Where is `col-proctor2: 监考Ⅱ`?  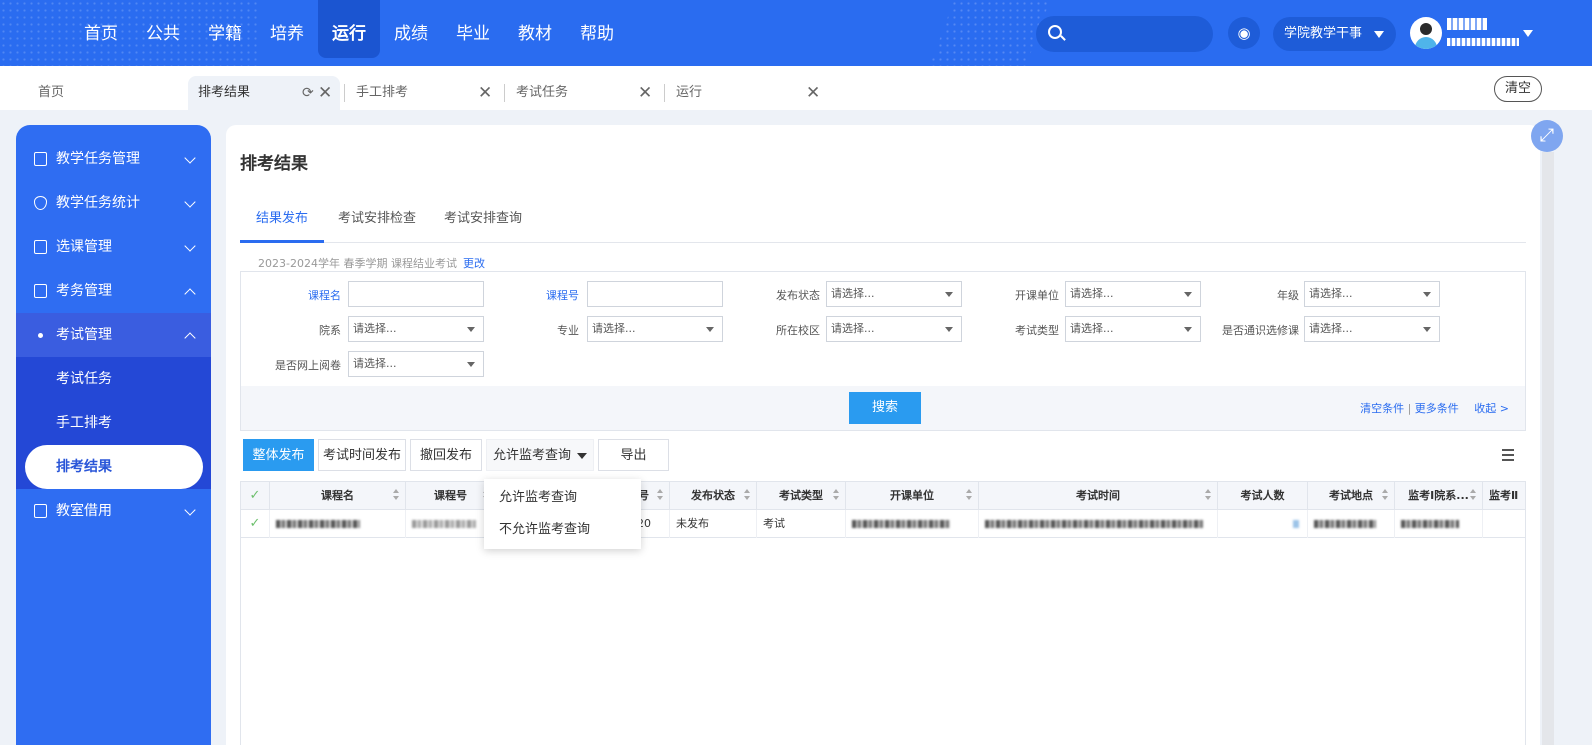
col-proctor2: 监考Ⅱ is located at coordinates (1504, 496).